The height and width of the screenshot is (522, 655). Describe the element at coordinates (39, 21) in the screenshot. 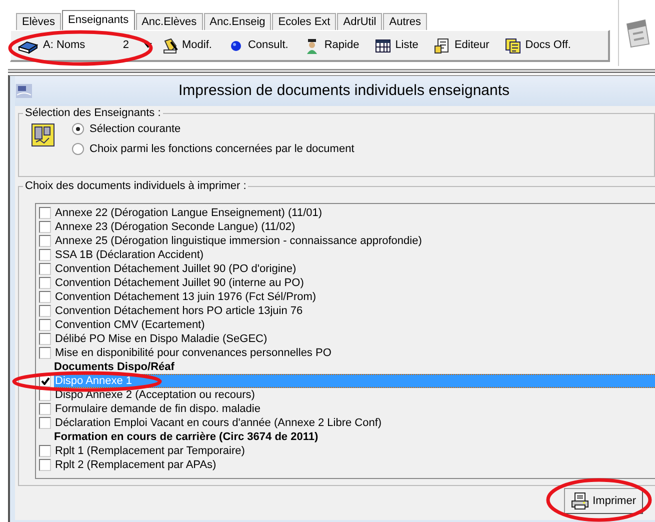

I see `tab: Elèves` at that location.